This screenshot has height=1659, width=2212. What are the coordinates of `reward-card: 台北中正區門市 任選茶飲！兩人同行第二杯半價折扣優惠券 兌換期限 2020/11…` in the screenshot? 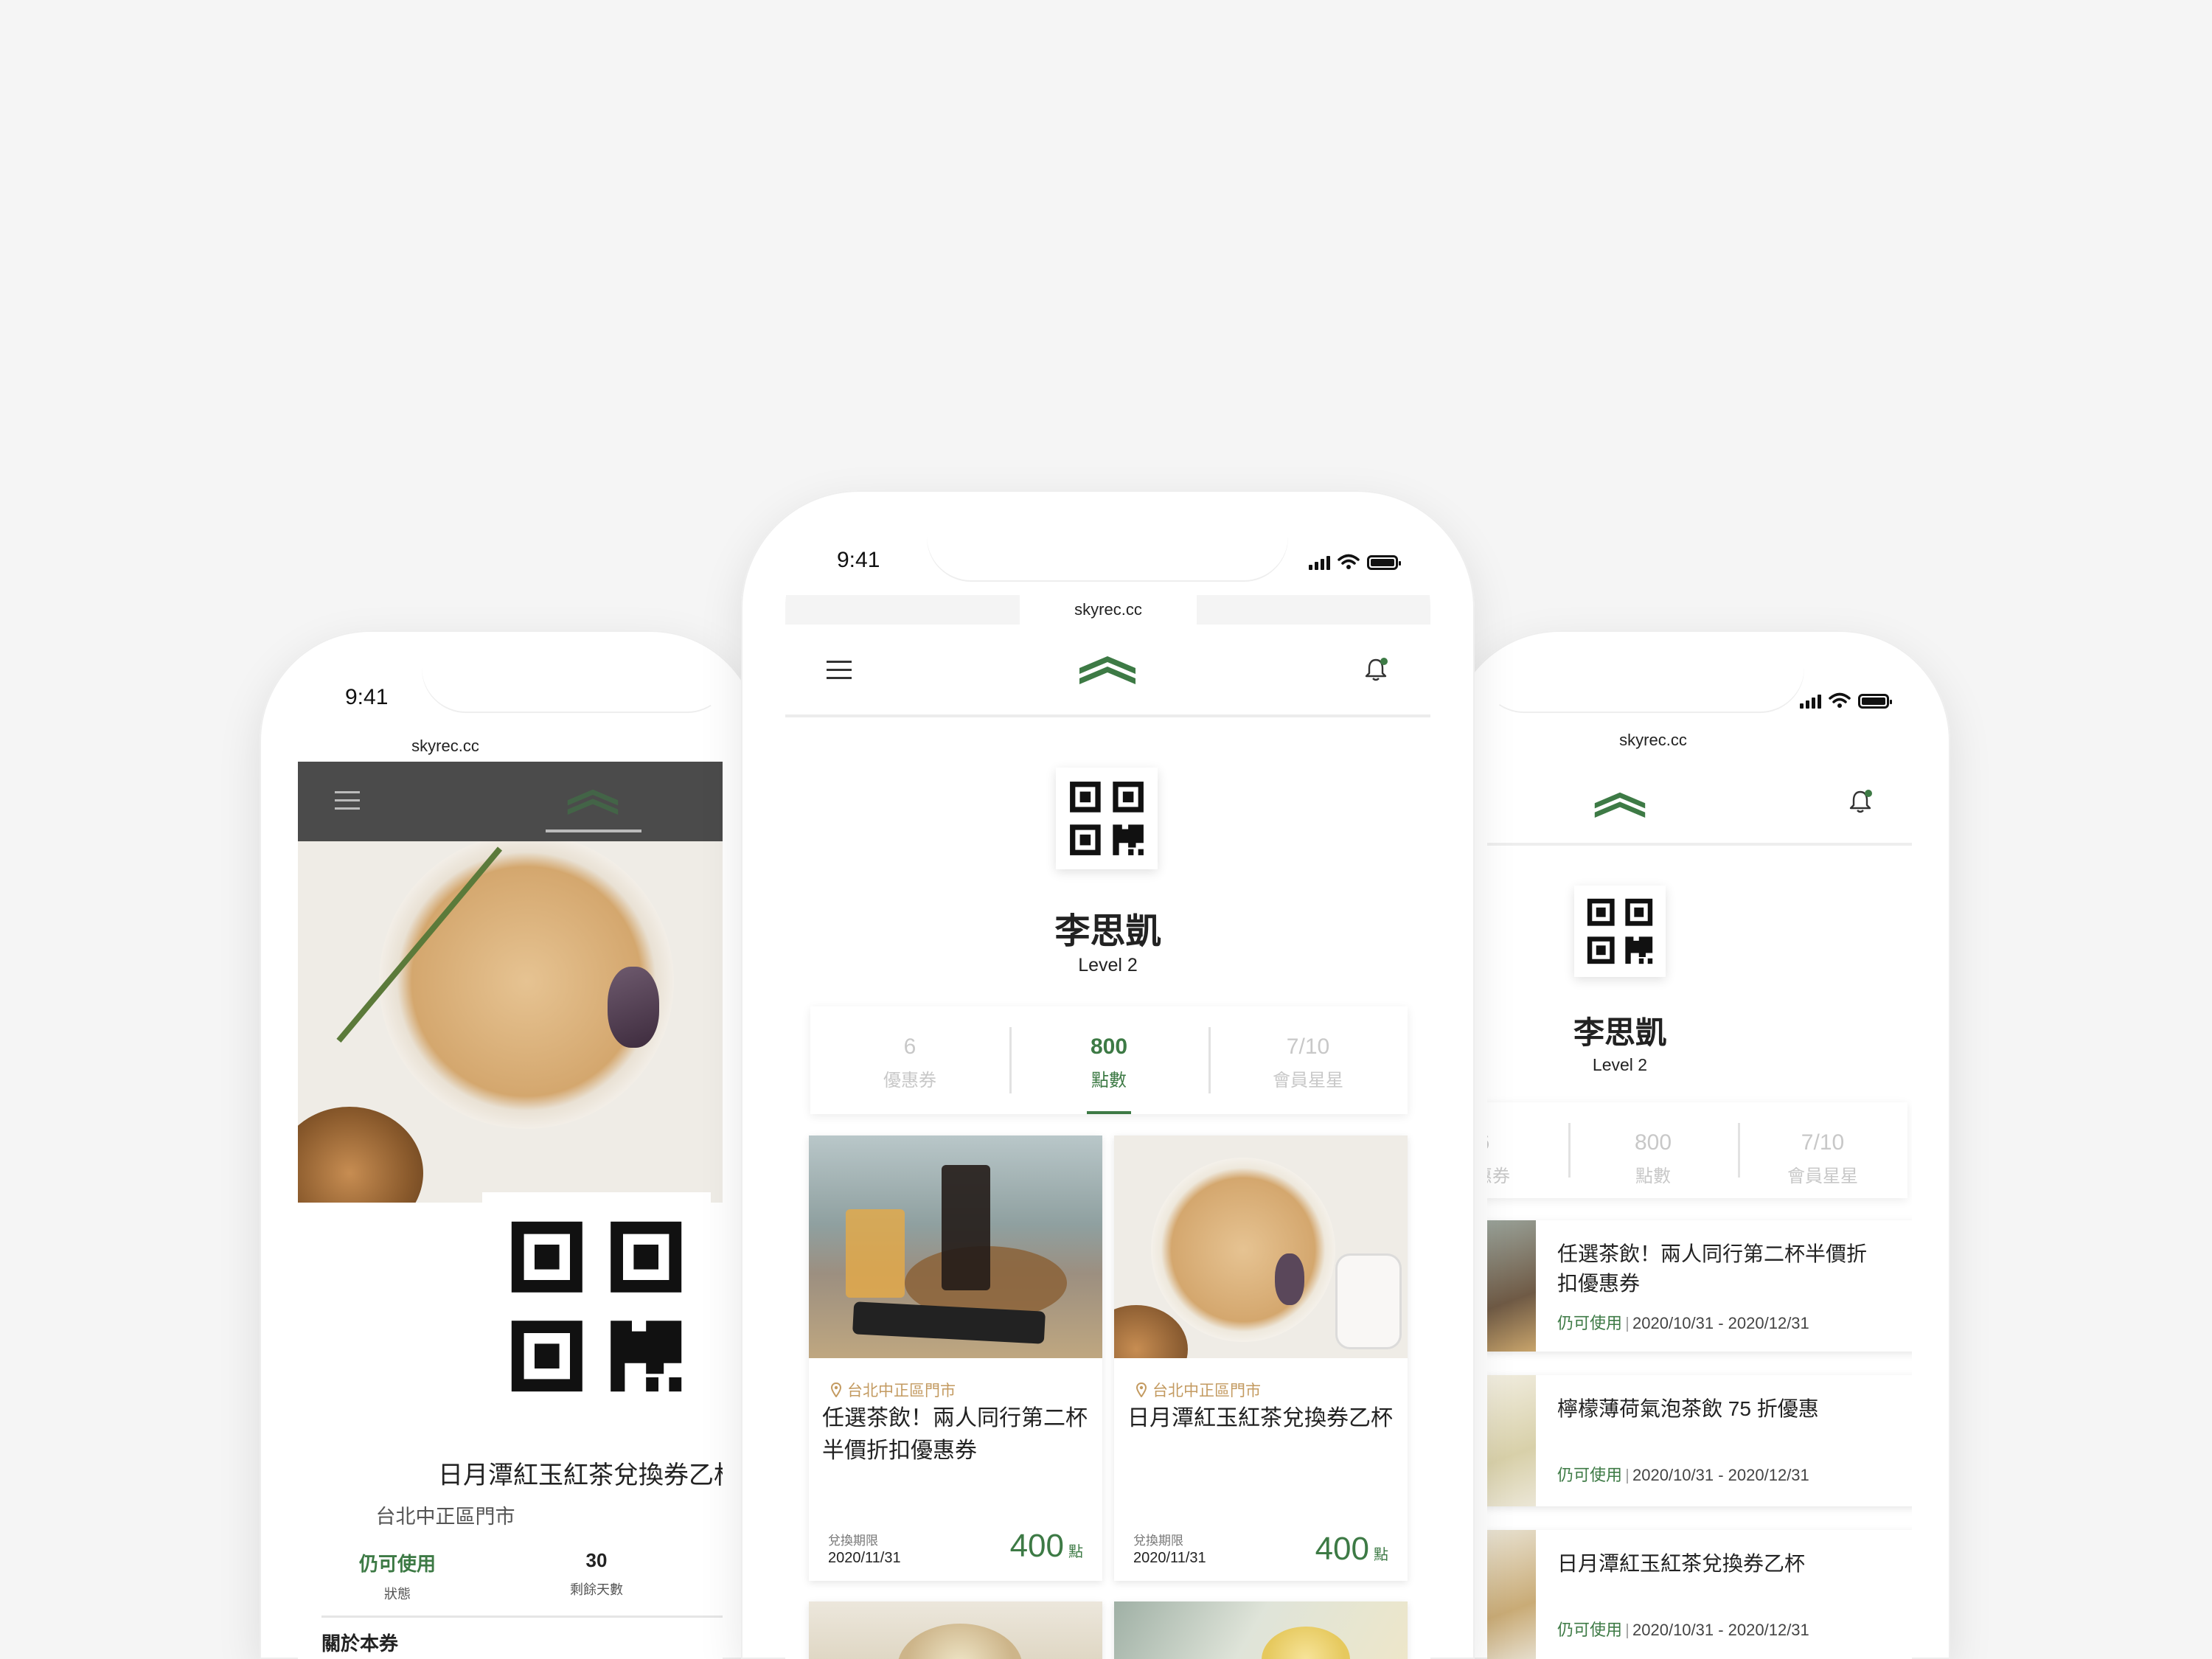 It's located at (955, 1358).